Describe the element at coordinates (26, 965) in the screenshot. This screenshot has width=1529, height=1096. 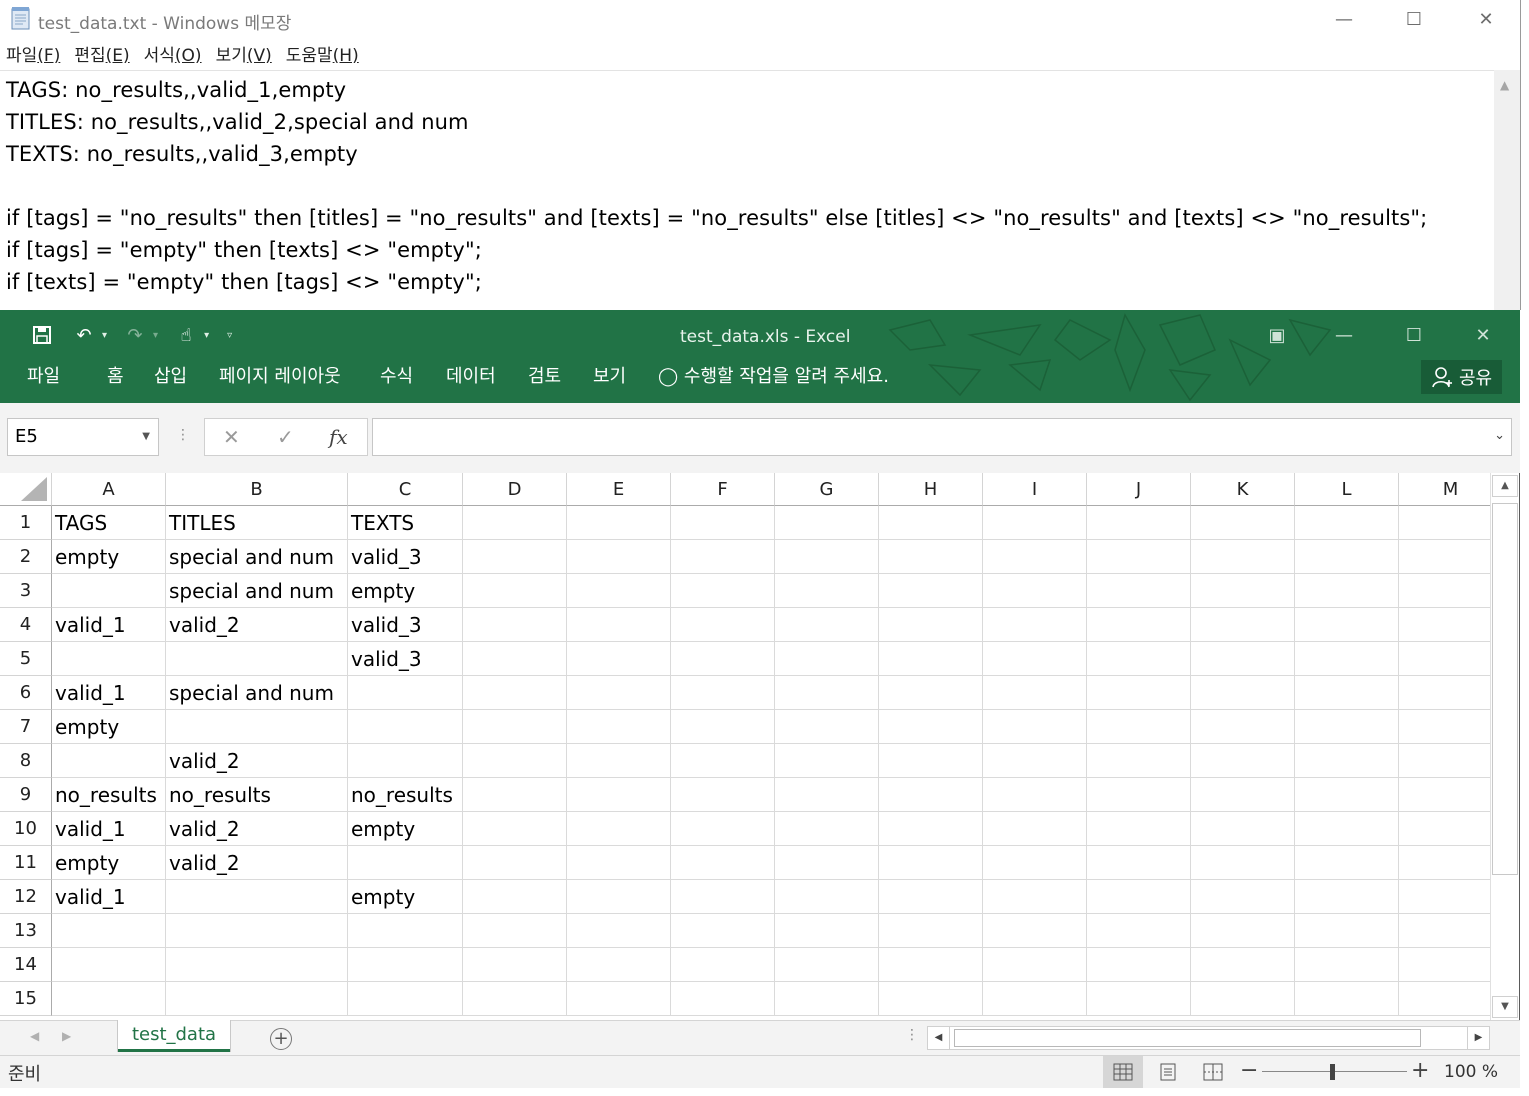
I see `row-header: 14` at that location.